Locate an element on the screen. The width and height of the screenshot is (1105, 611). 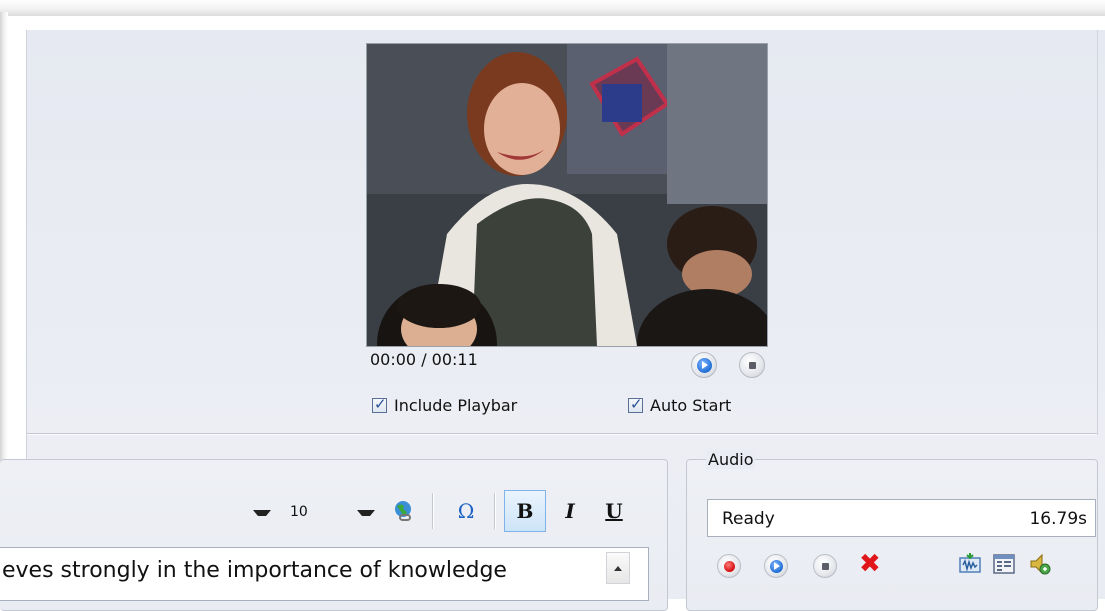
audio-status-field: Ready 16.79s is located at coordinates (901, 518).